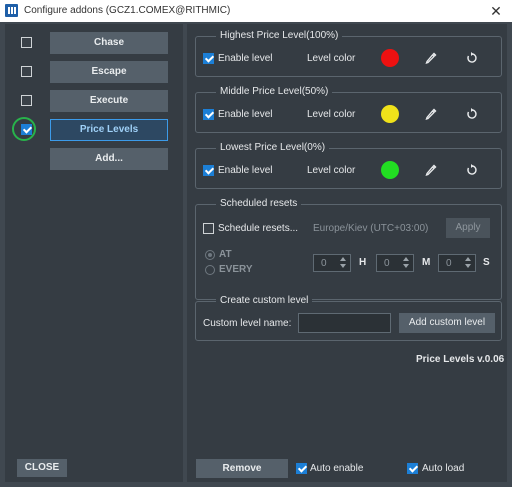  Describe the element at coordinates (395, 263) in the screenshot. I see `minutes-spinner: 0` at that location.